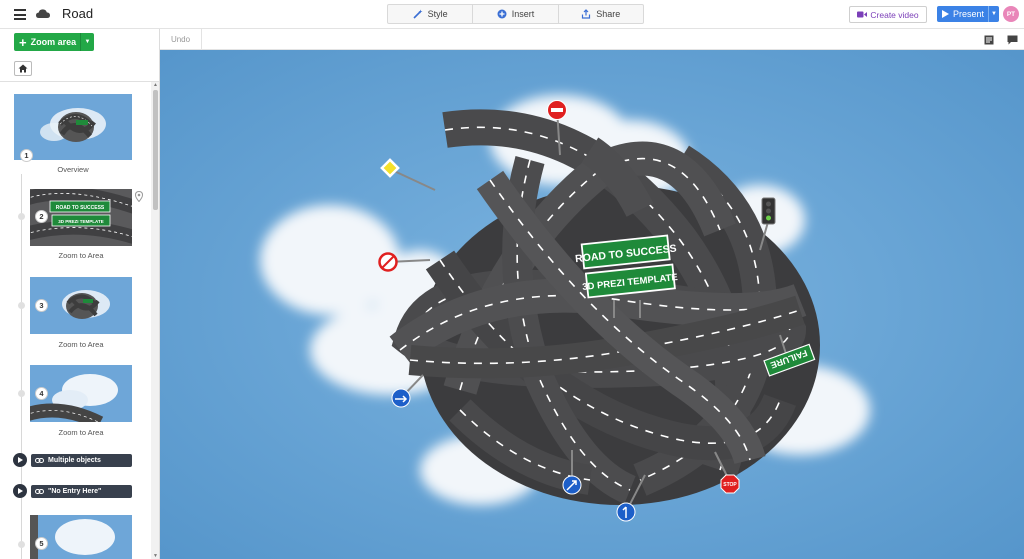  What do you see at coordinates (155, 85) in the screenshot?
I see `scroll-up-icon: ▲` at bounding box center [155, 85].